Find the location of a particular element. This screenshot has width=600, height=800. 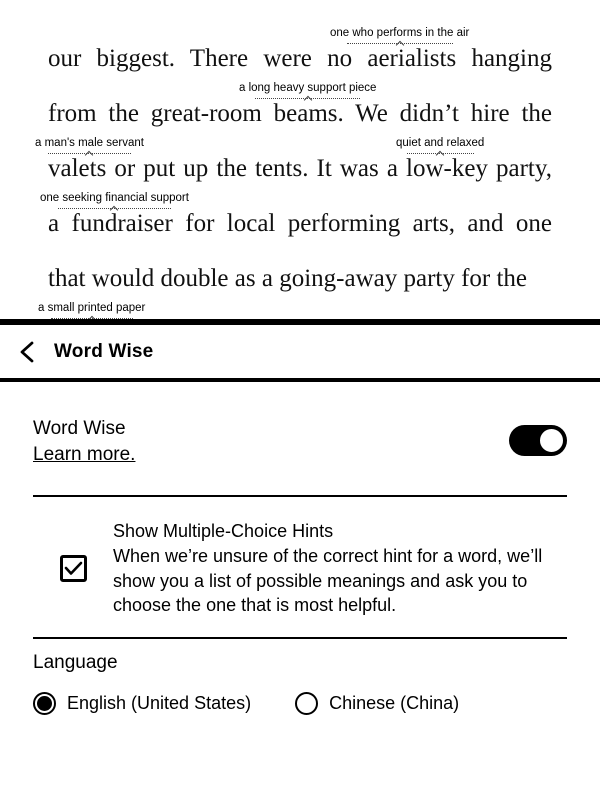

language-option-chinese: Chinese (China) is located at coordinates (377, 703).